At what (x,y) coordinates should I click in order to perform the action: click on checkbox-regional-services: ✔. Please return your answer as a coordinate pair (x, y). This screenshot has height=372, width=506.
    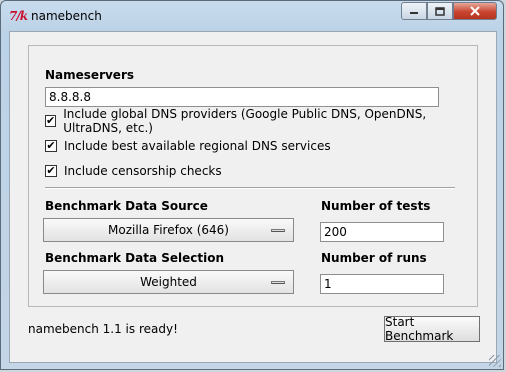
    Looking at the image, I should click on (51, 146).